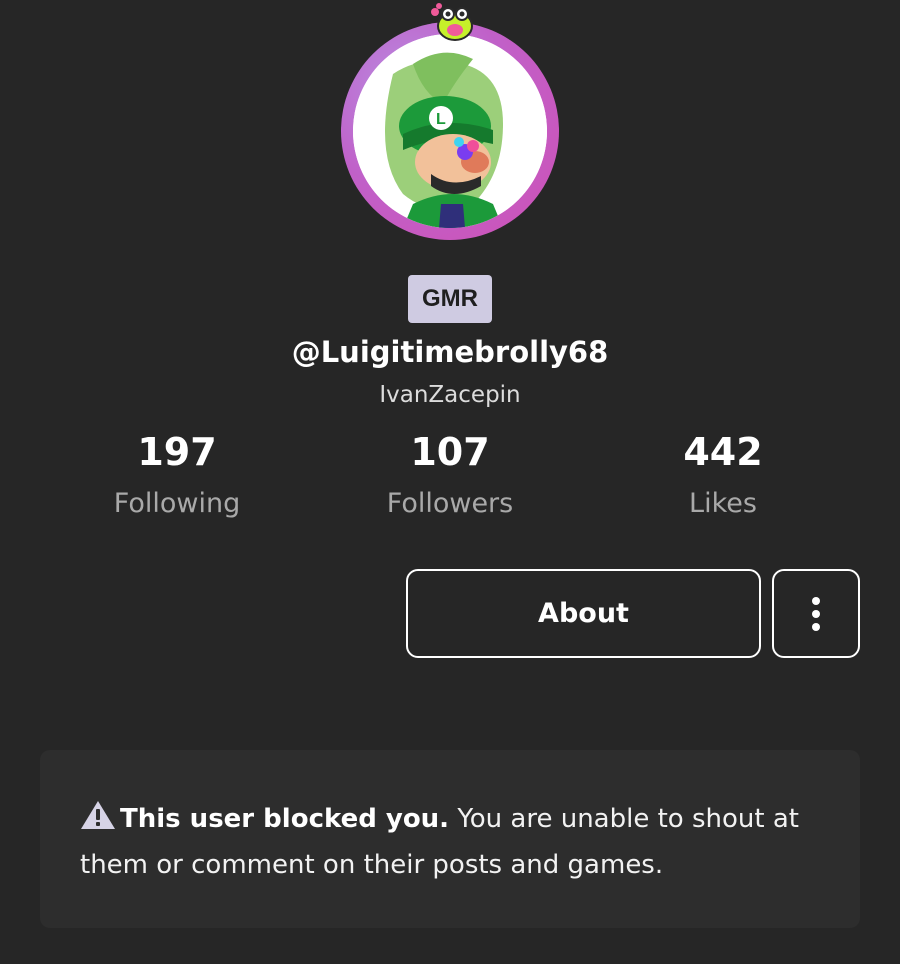 The height and width of the screenshot is (964, 900). I want to click on warning-triangle-icon, so click(98, 815).